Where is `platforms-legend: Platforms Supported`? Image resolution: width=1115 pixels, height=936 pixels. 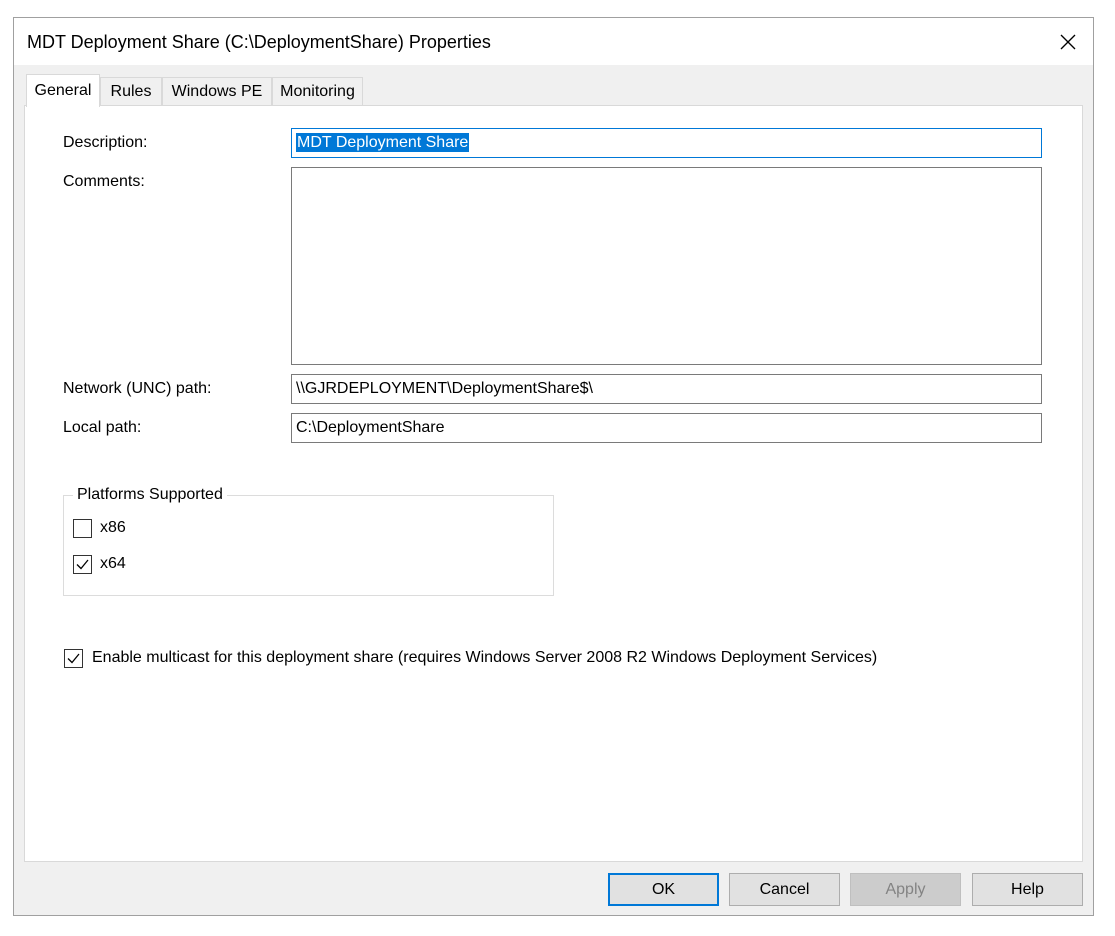
platforms-legend: Platforms Supported is located at coordinates (150, 495).